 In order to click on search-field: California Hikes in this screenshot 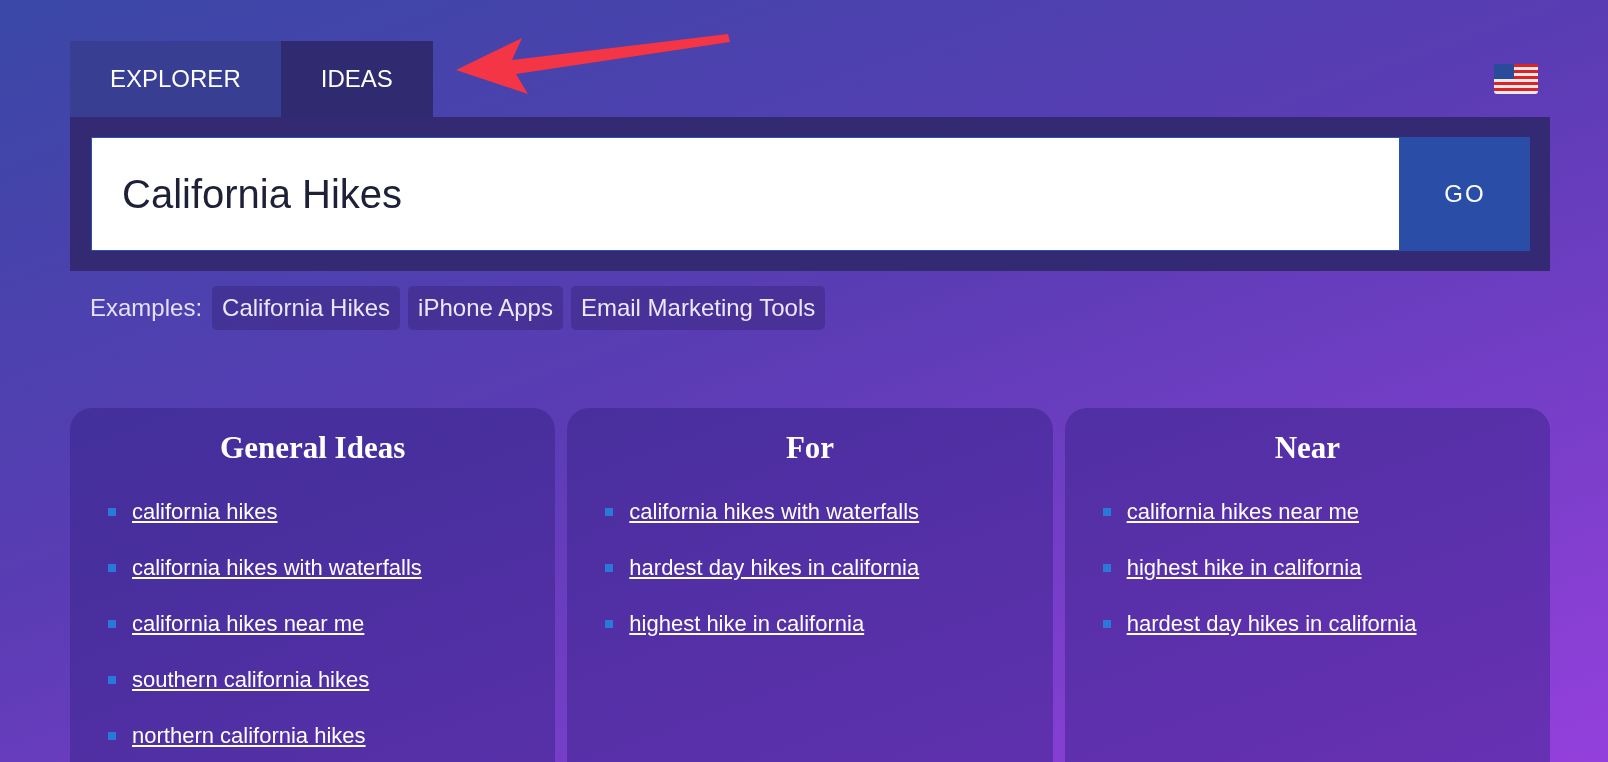, I will do `click(745, 194)`.